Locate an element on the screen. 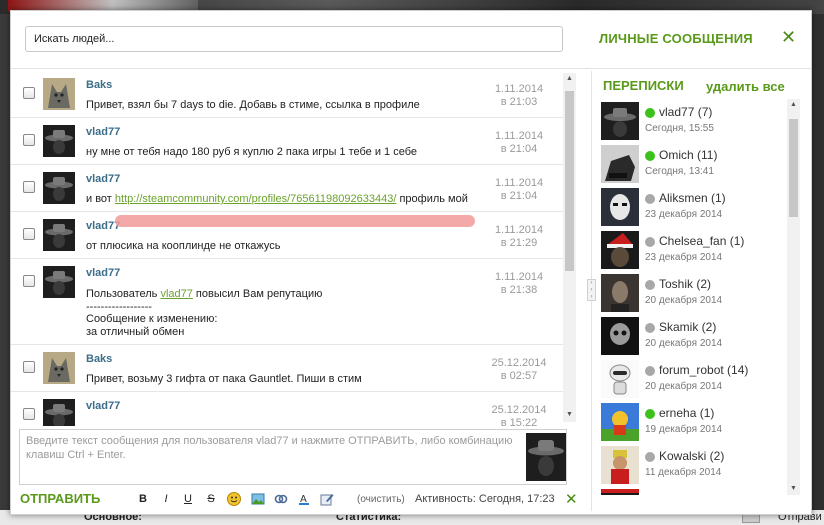  bold-button: B is located at coordinates (143, 499).